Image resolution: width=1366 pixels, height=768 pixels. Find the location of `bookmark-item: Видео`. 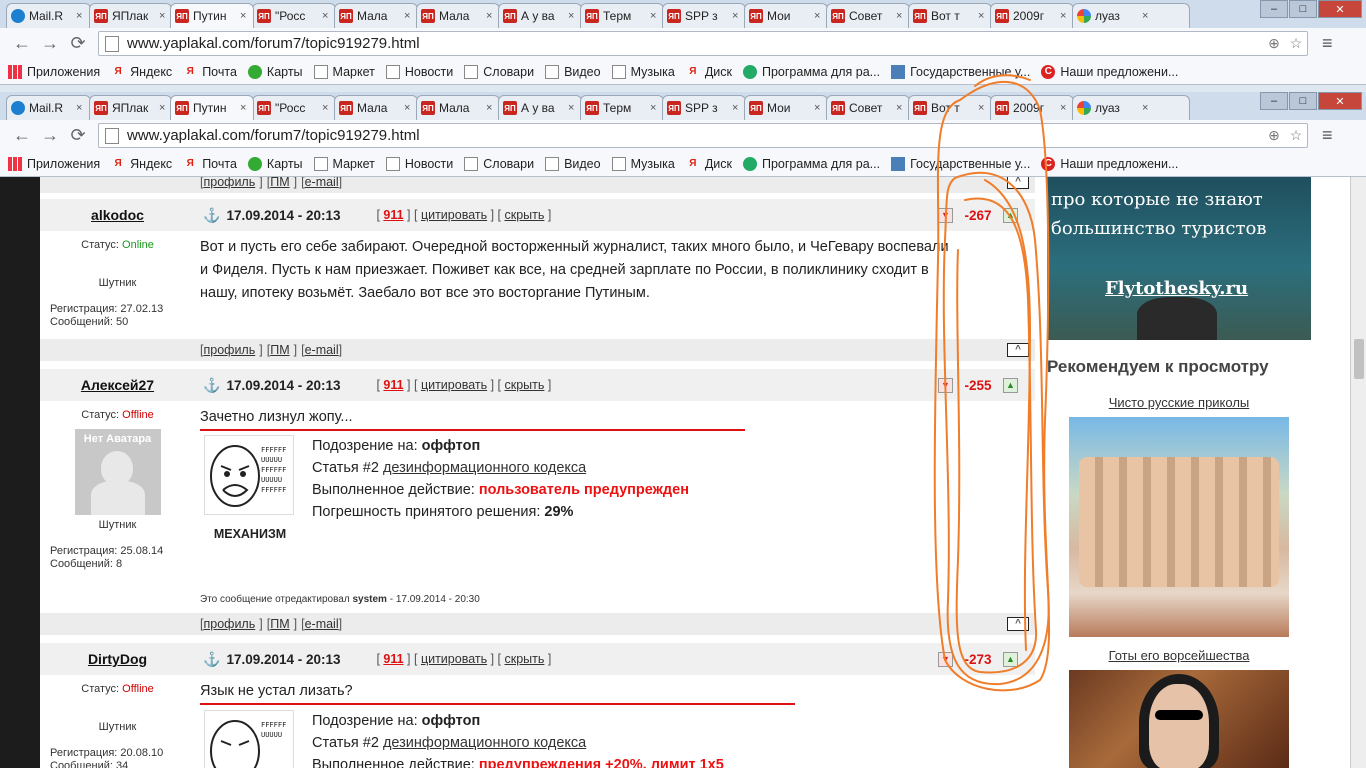

bookmark-item: Видео is located at coordinates (573, 71).